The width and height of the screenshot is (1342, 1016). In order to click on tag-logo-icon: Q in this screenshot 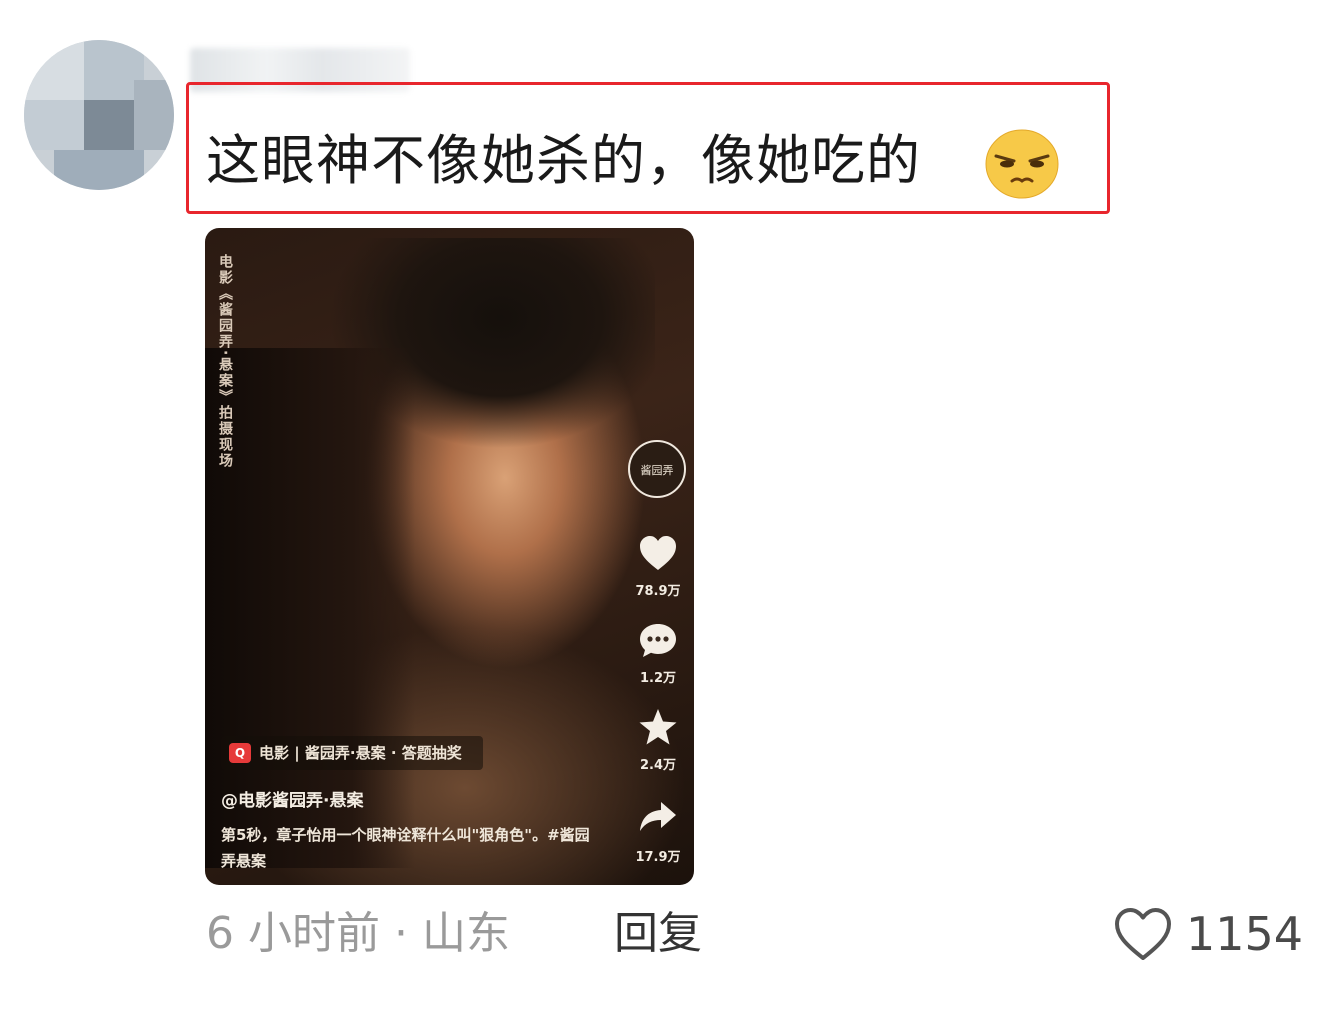, I will do `click(240, 753)`.